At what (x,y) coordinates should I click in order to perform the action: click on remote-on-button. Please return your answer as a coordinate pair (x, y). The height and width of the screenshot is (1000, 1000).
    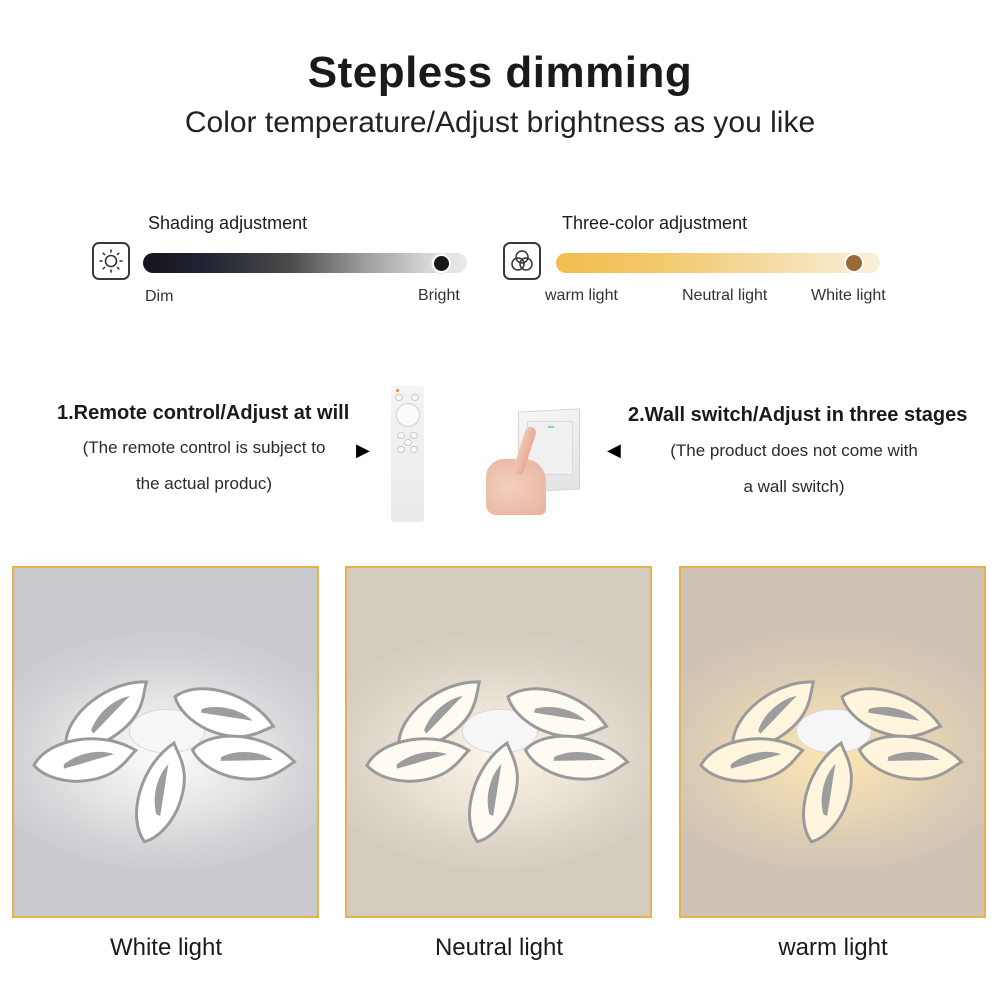
    Looking at the image, I should click on (399, 397).